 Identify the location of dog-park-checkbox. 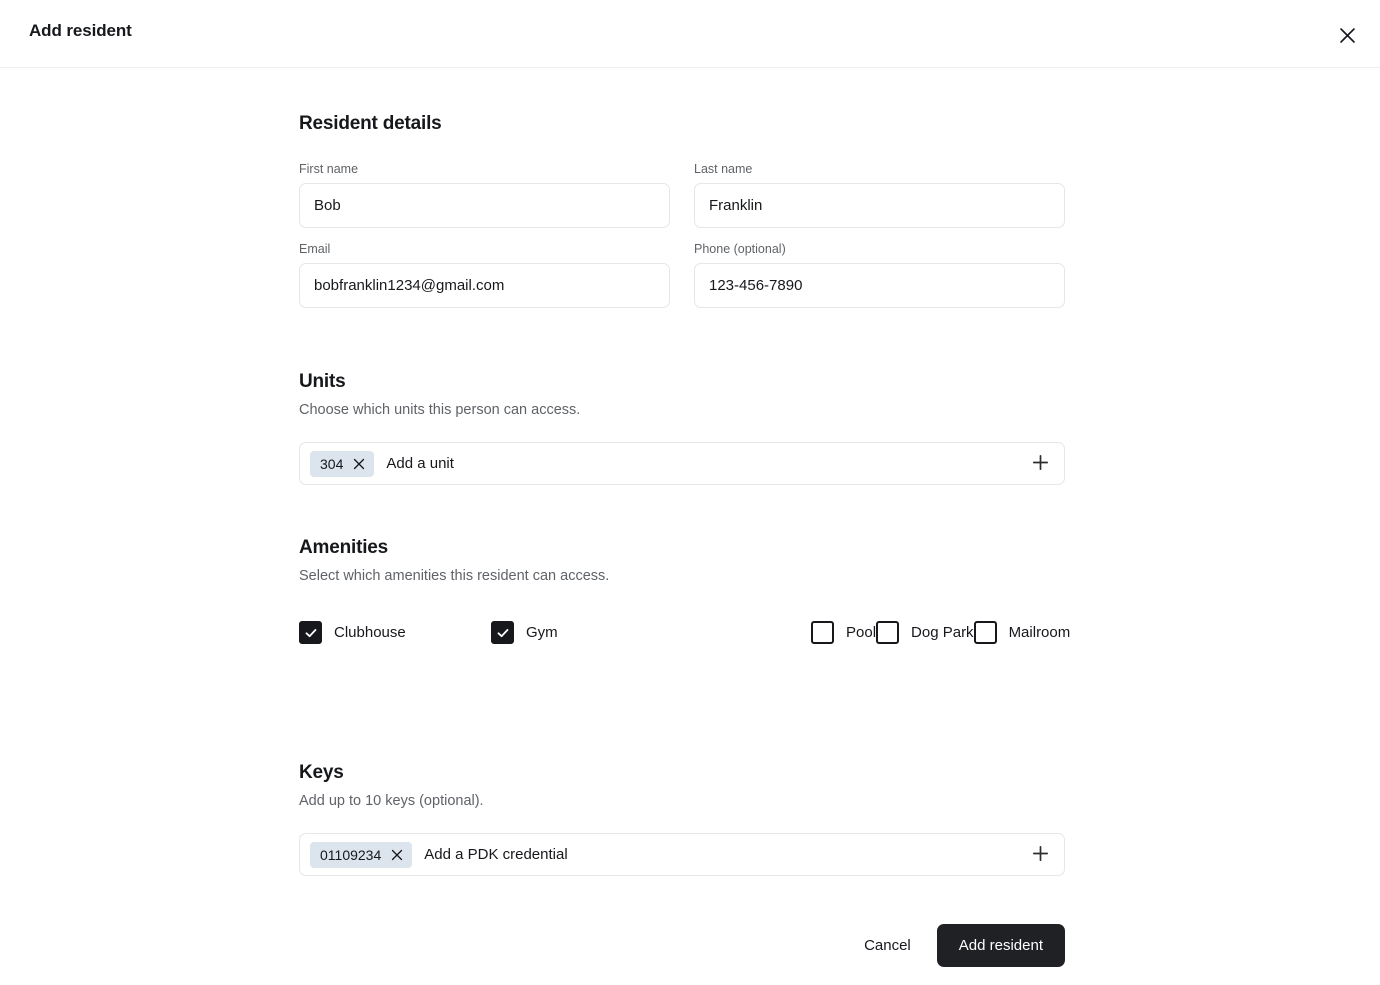
(888, 632).